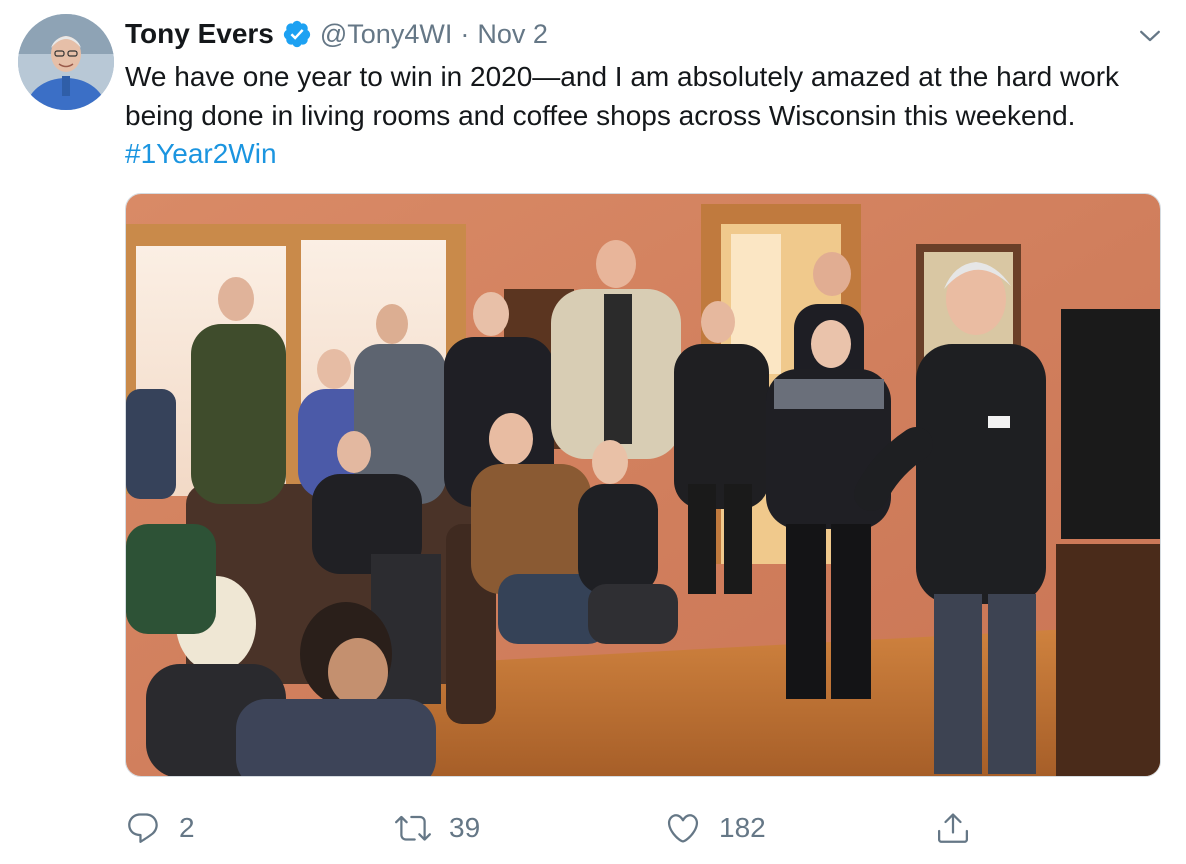 The image size is (1186, 864). Describe the element at coordinates (437, 828) in the screenshot. I see `retweet-button: 39` at that location.